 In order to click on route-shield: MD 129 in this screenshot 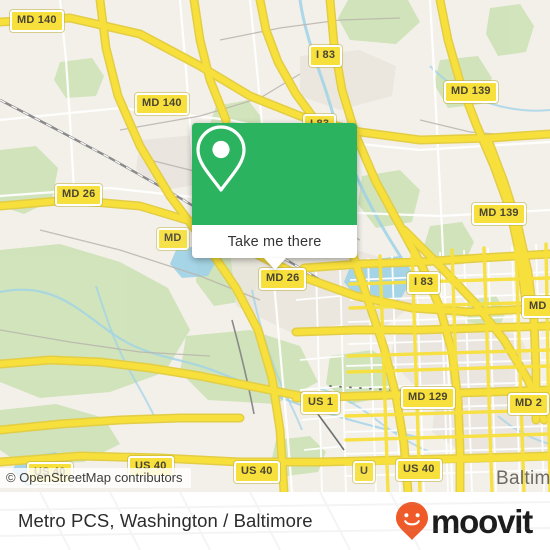, I will do `click(428, 398)`.